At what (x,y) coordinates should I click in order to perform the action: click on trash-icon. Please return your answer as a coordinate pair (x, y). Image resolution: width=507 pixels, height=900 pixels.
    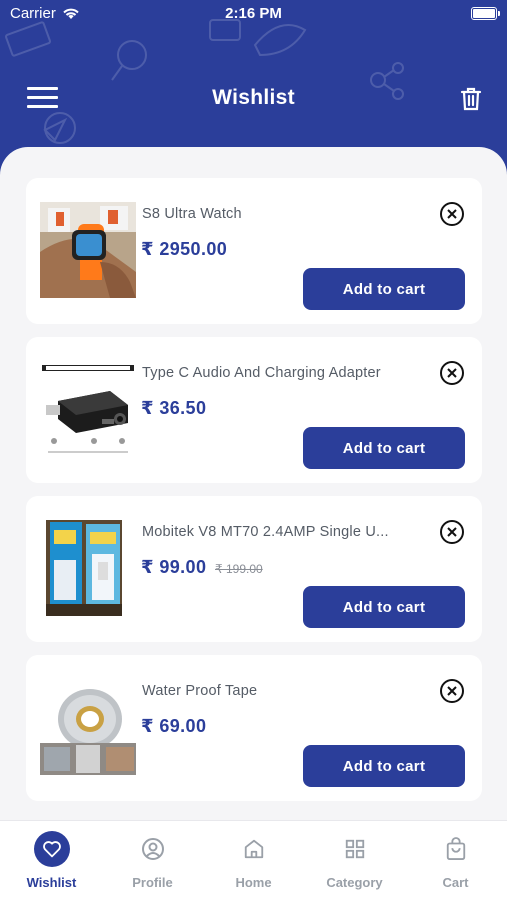
    Looking at the image, I should click on (471, 99).